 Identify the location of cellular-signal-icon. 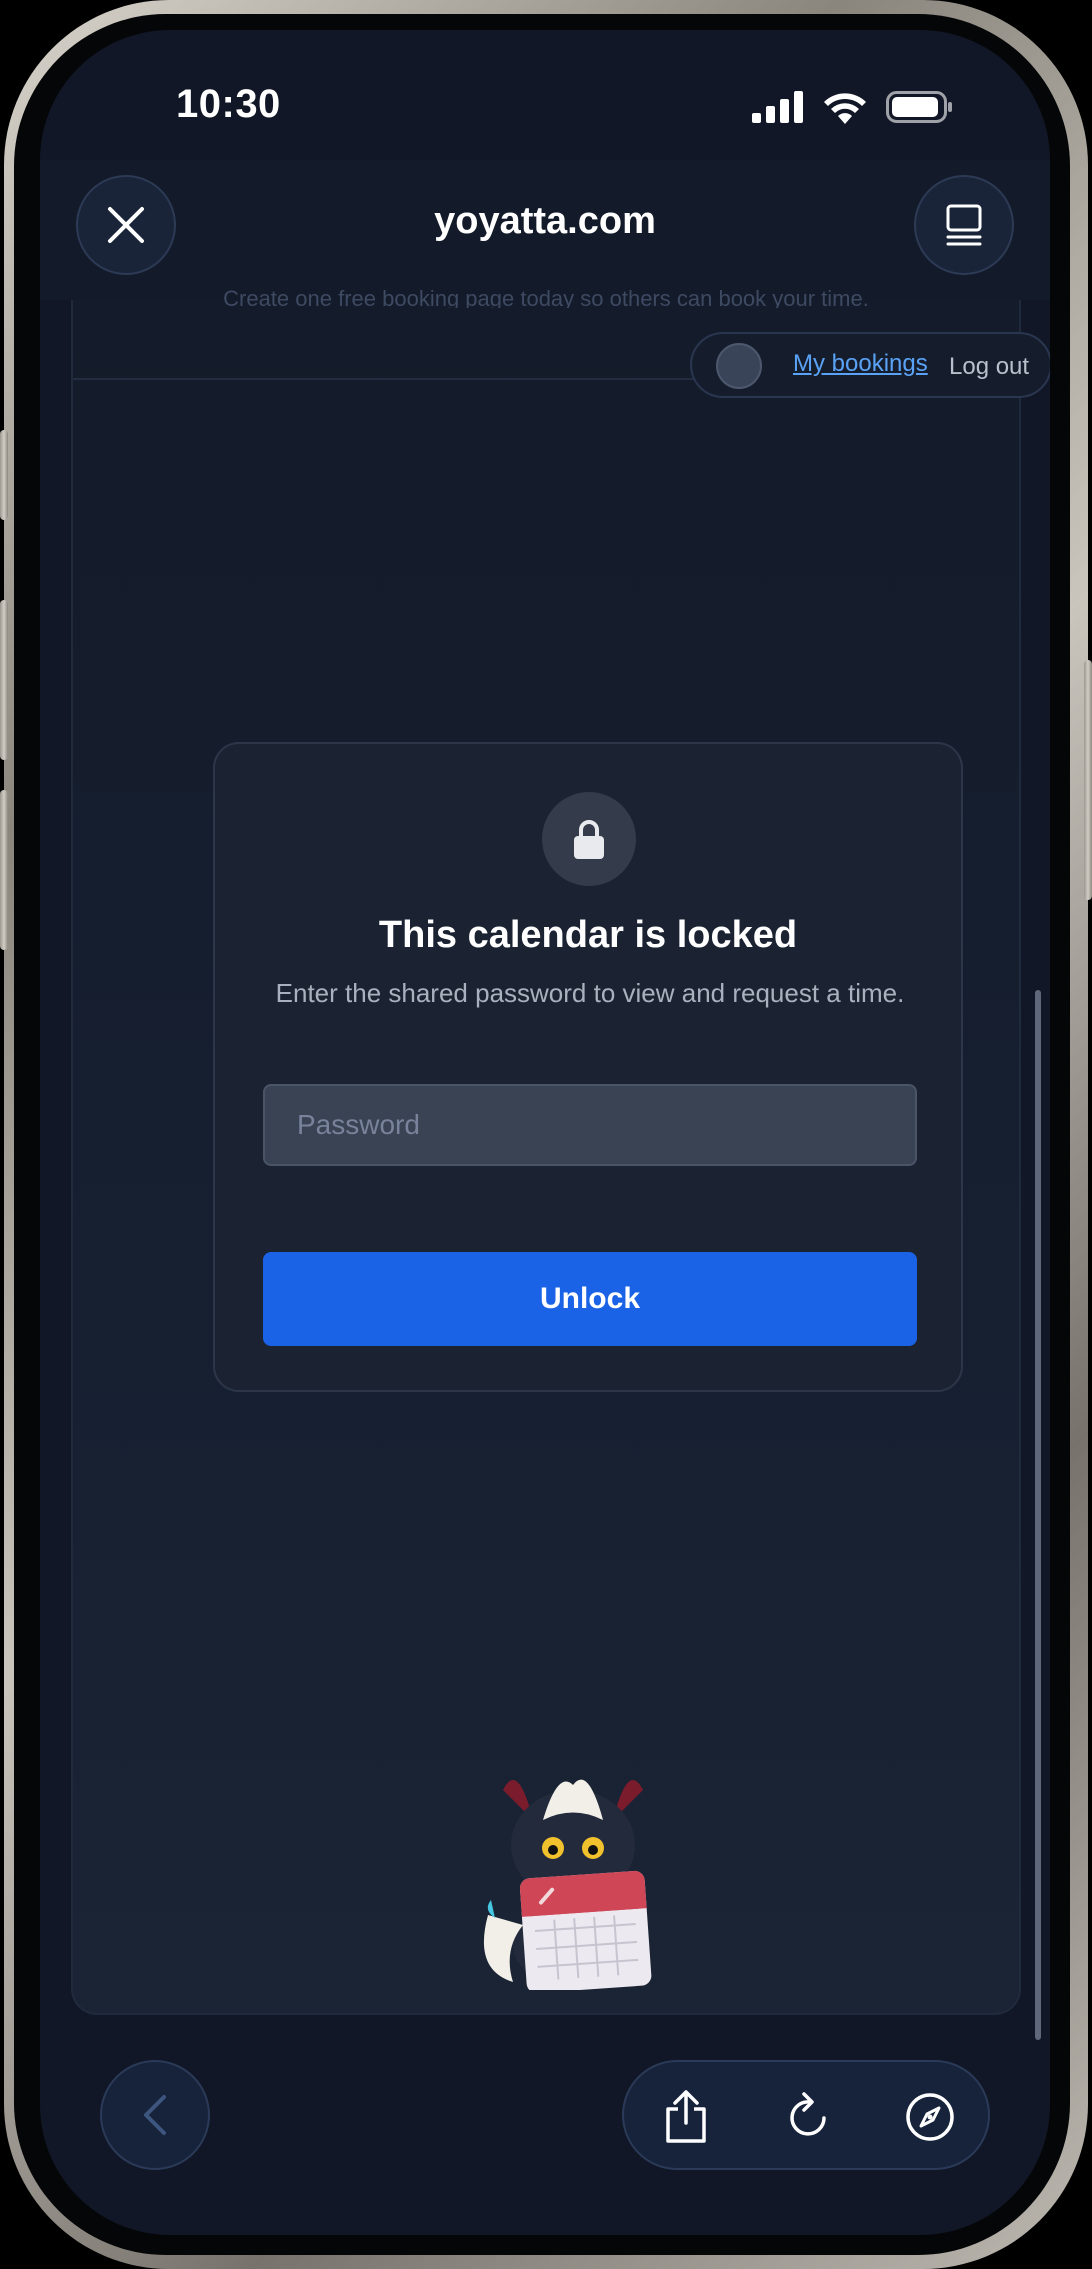
(777, 107).